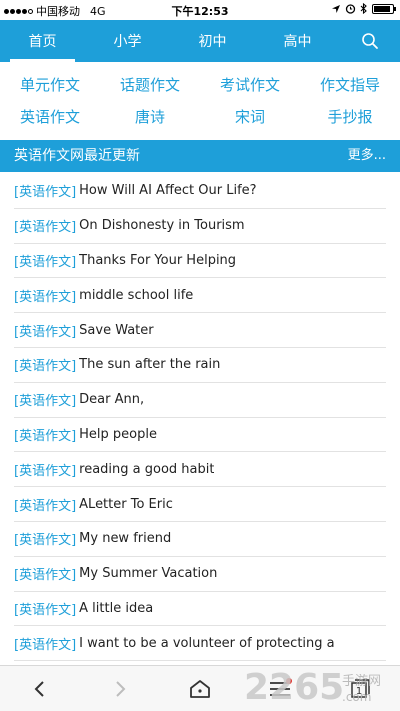  What do you see at coordinates (350, 85) in the screenshot?
I see `category-writing-guide: 作文指导` at bounding box center [350, 85].